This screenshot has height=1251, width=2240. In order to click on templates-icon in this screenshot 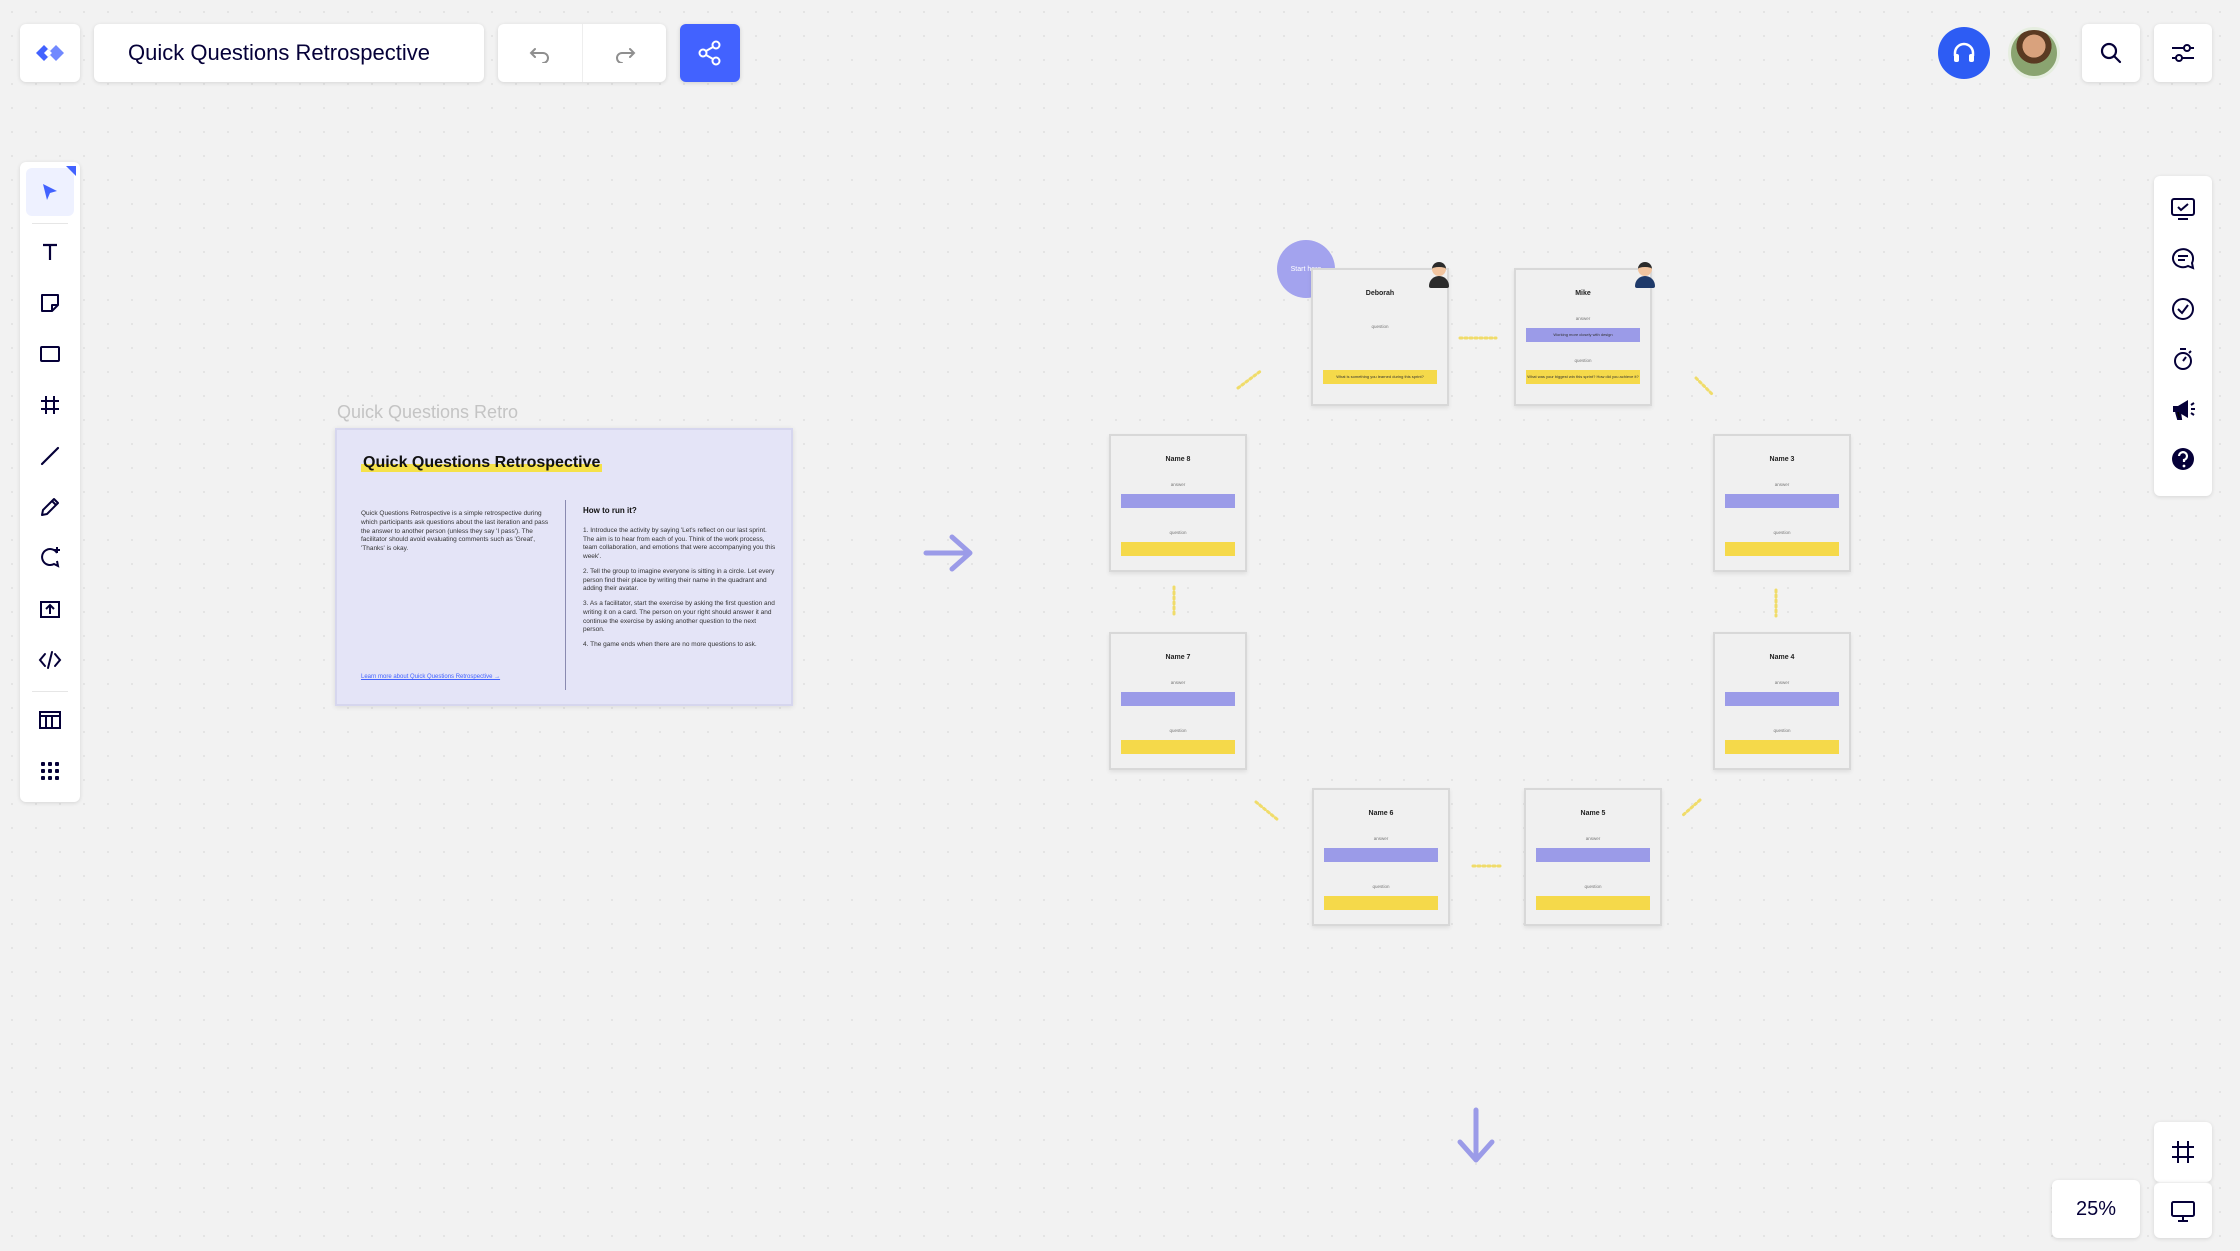, I will do `click(50, 720)`.